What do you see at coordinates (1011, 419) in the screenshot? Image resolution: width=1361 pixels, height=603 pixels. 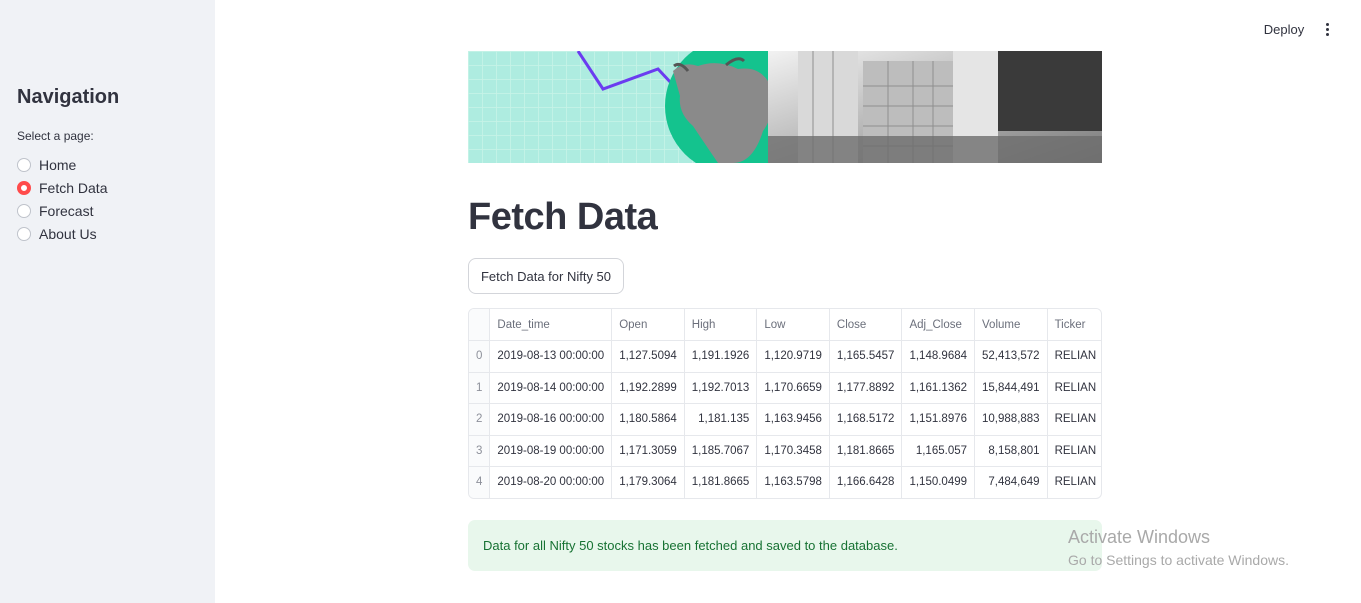 I see `table-cell: 10,988,883` at bounding box center [1011, 419].